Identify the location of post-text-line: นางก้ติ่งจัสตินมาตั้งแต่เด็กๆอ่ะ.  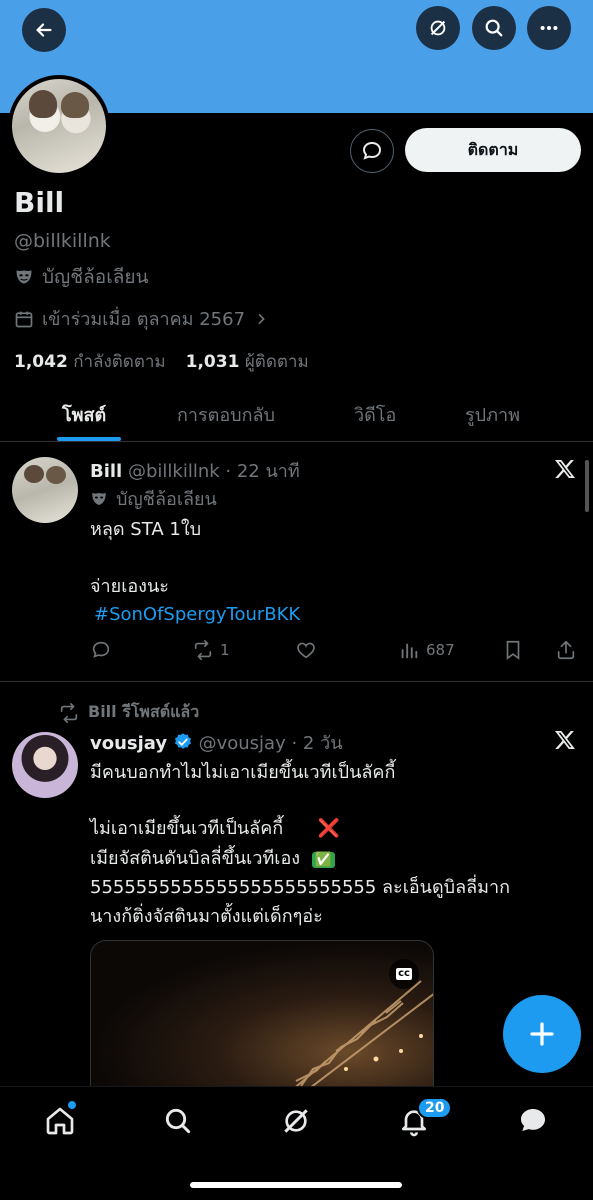
(206, 916).